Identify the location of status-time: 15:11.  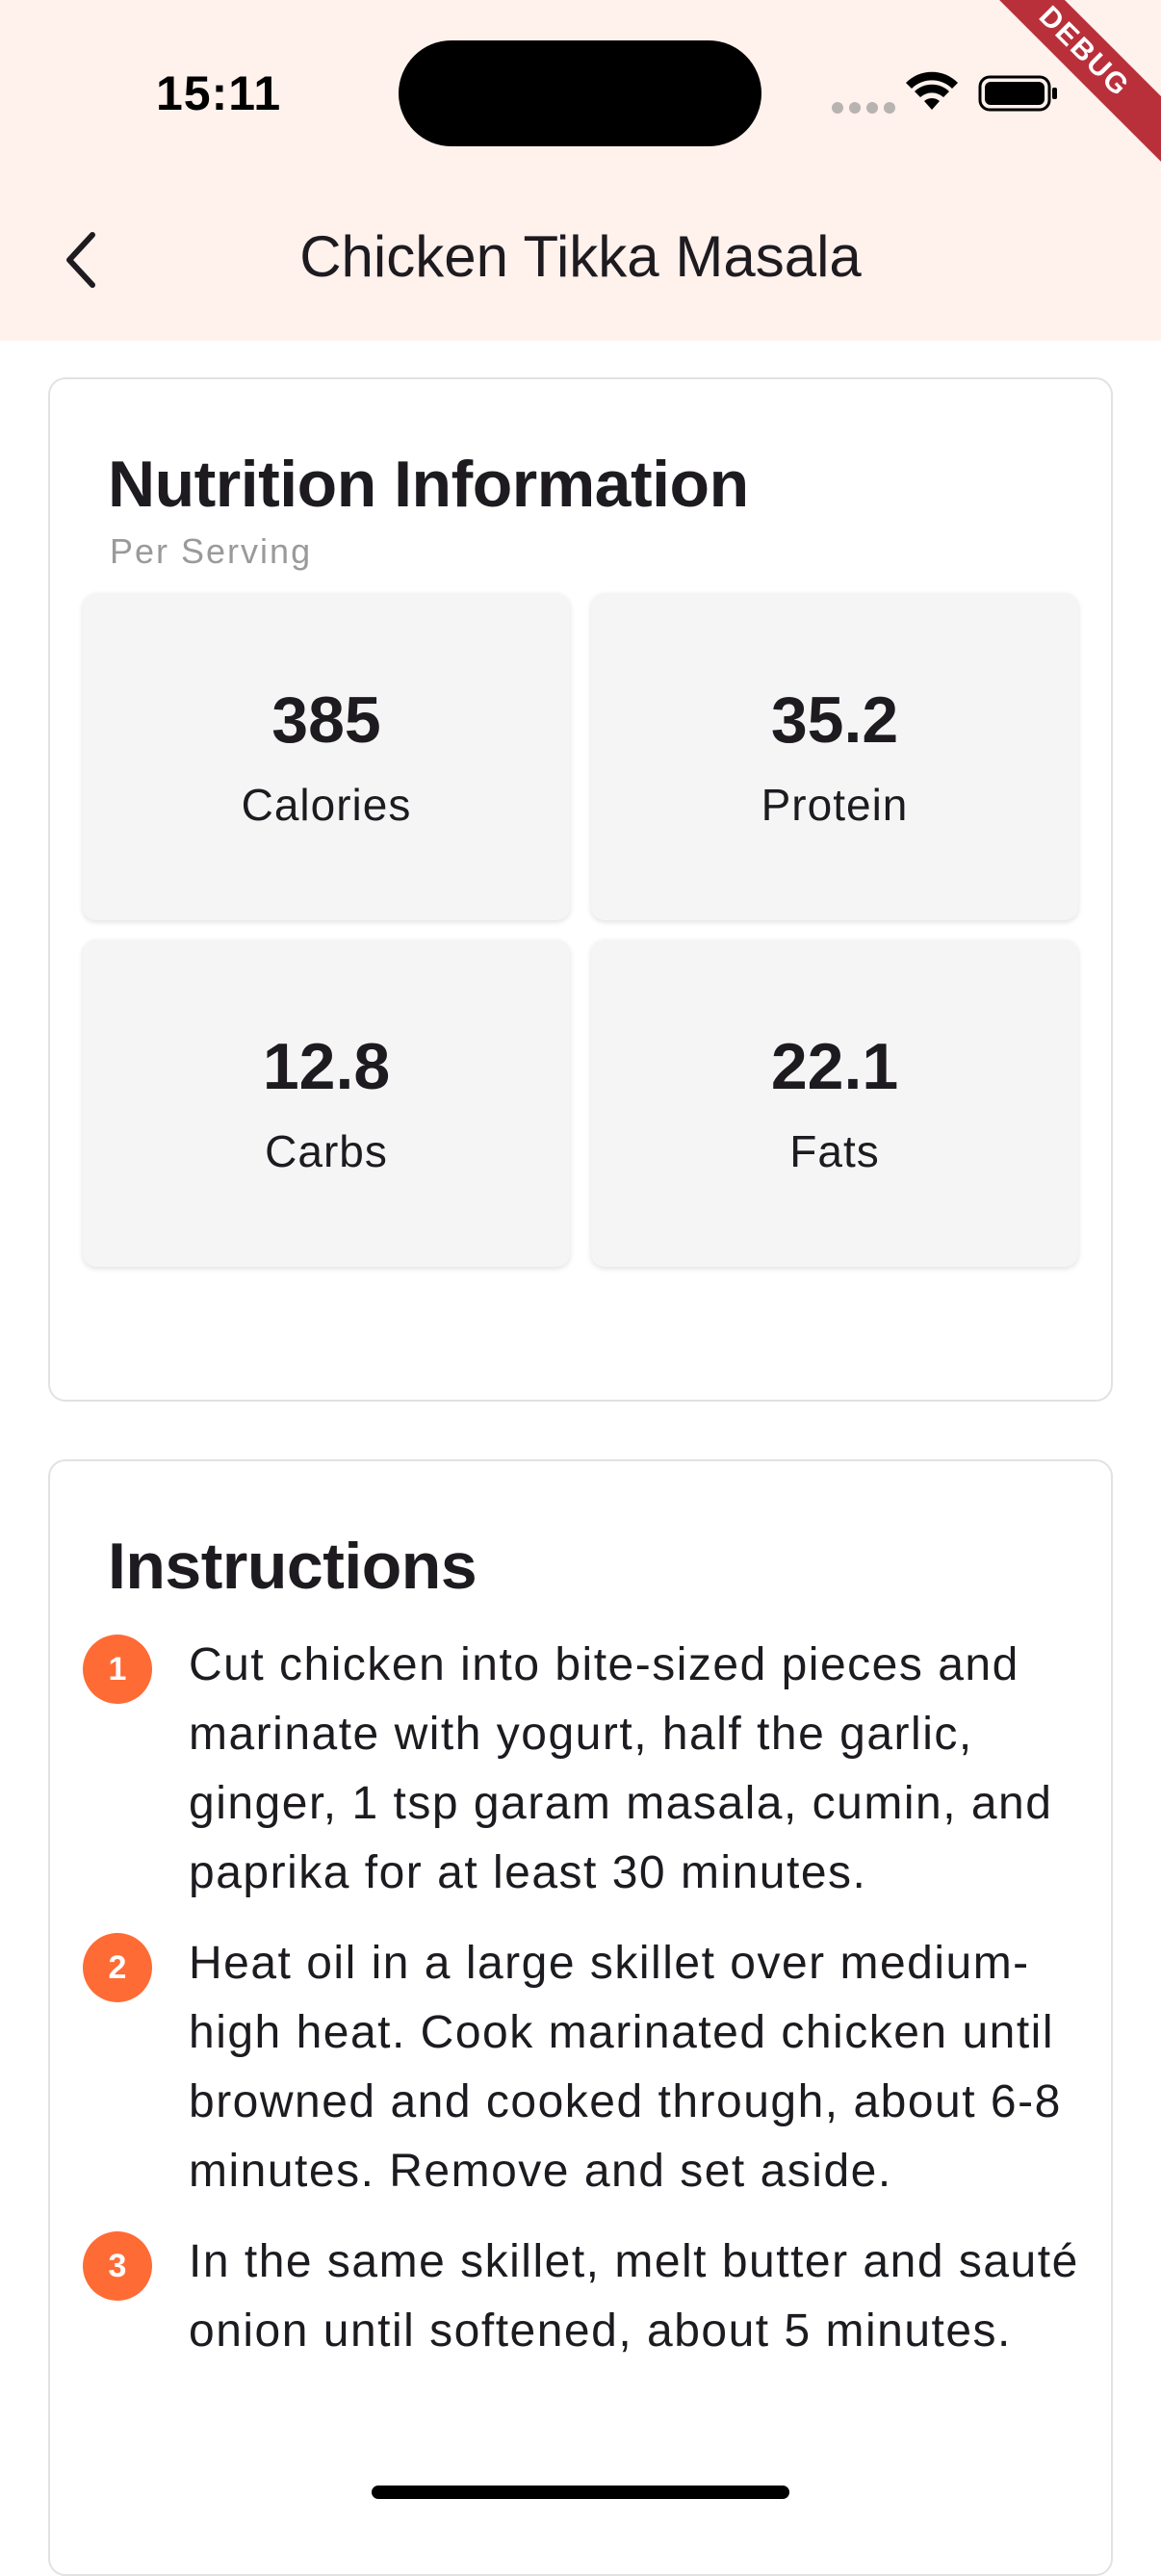
(219, 93).